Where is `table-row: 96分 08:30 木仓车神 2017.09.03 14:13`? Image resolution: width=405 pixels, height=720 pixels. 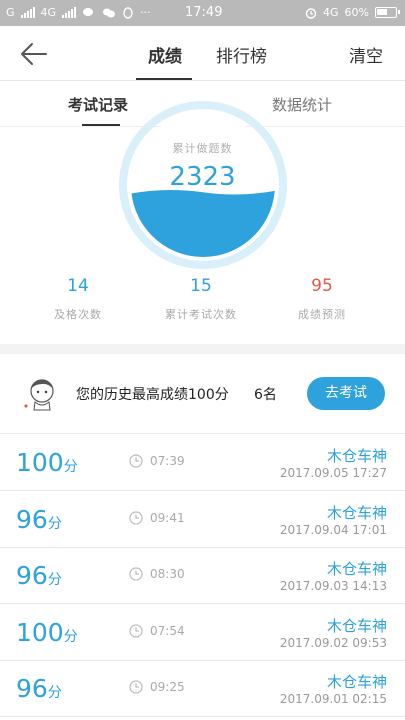 table-row: 96分 08:30 木仓车神 2017.09.03 14:13 is located at coordinates (202, 576).